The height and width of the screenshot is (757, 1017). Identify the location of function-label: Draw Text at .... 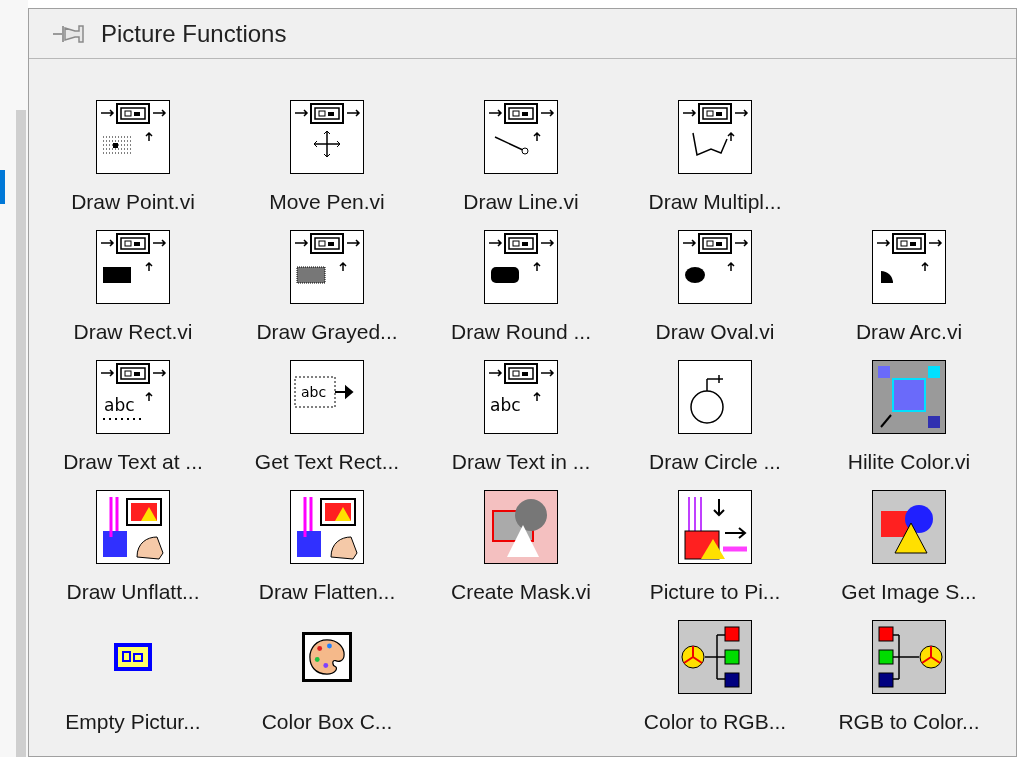
(133, 462).